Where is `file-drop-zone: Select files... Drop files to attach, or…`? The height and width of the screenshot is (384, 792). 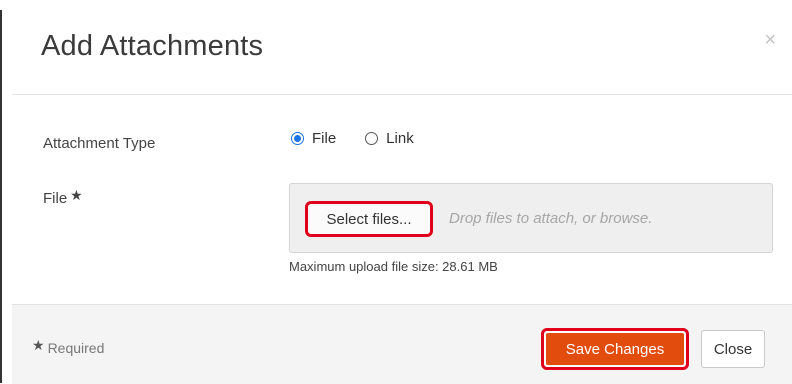
file-drop-zone: Select files... Drop files to attach, or… is located at coordinates (531, 218).